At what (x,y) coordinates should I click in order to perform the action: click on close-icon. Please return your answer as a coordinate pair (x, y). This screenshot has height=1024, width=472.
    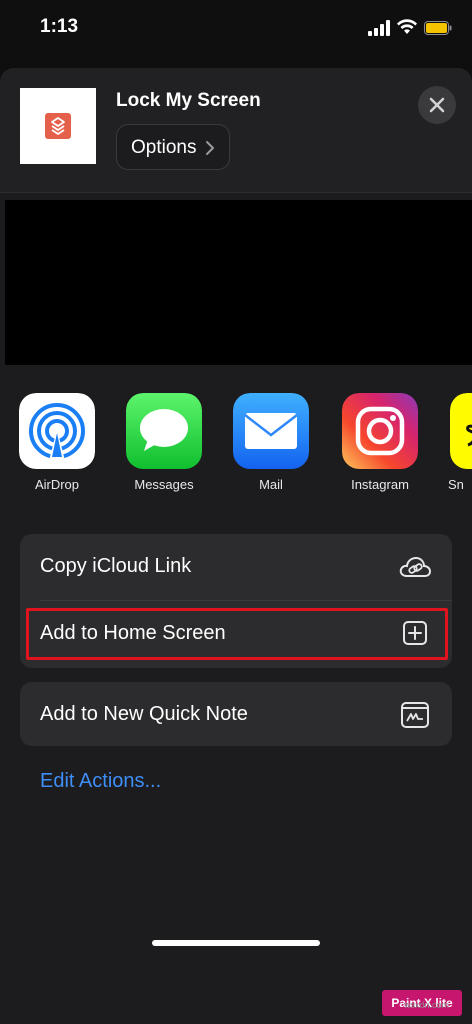
    Looking at the image, I should click on (437, 105).